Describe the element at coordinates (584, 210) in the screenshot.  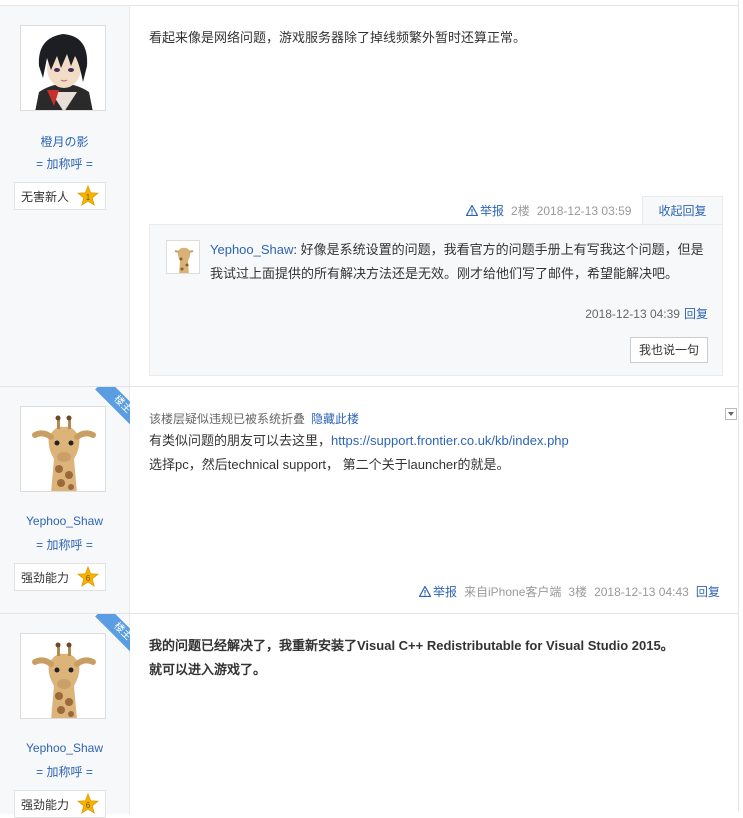
I see `post-time: 2018-12-13 03:59` at that location.